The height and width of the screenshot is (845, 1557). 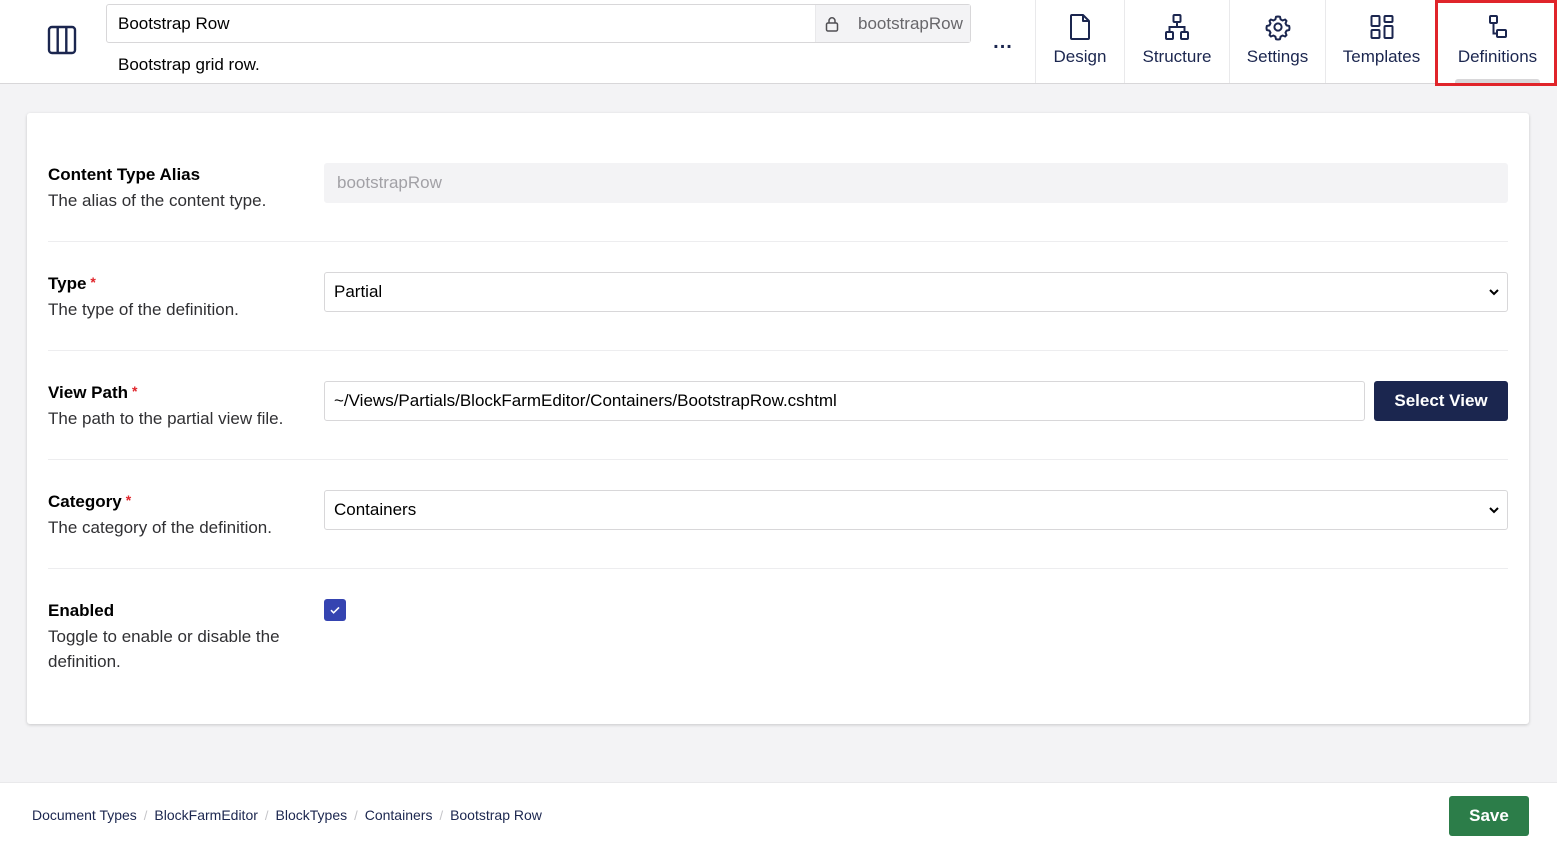 I want to click on property-label: Category *, so click(x=90, y=501).